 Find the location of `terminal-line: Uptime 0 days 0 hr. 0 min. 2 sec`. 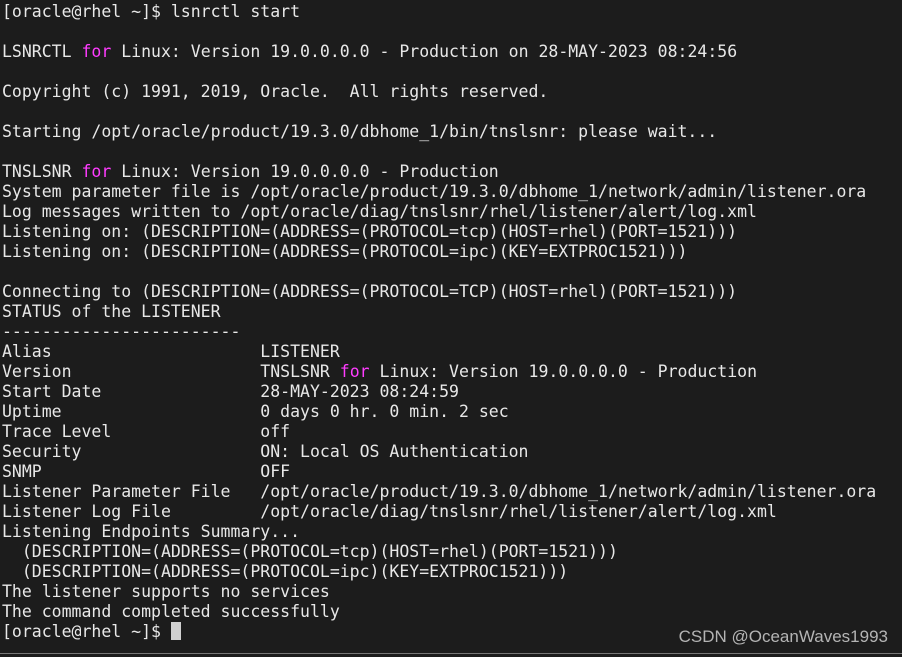

terminal-line: Uptime 0 days 0 hr. 0 min. 2 sec is located at coordinates (439, 412).